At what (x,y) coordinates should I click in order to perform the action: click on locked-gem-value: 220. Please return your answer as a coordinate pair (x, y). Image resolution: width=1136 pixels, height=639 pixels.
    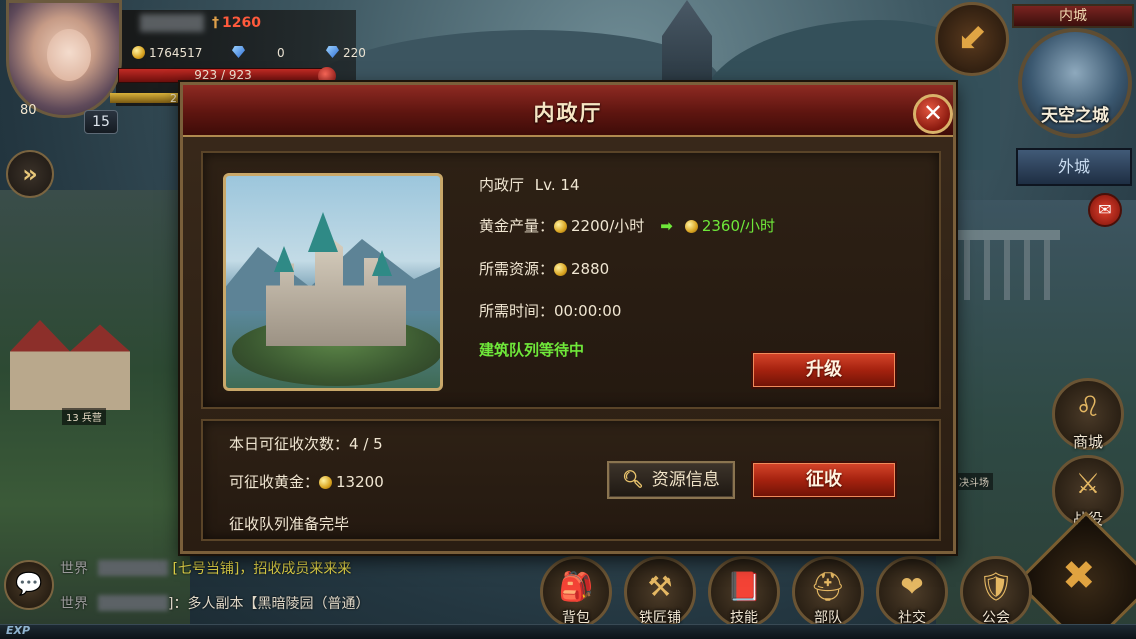
    Looking at the image, I should click on (354, 53).